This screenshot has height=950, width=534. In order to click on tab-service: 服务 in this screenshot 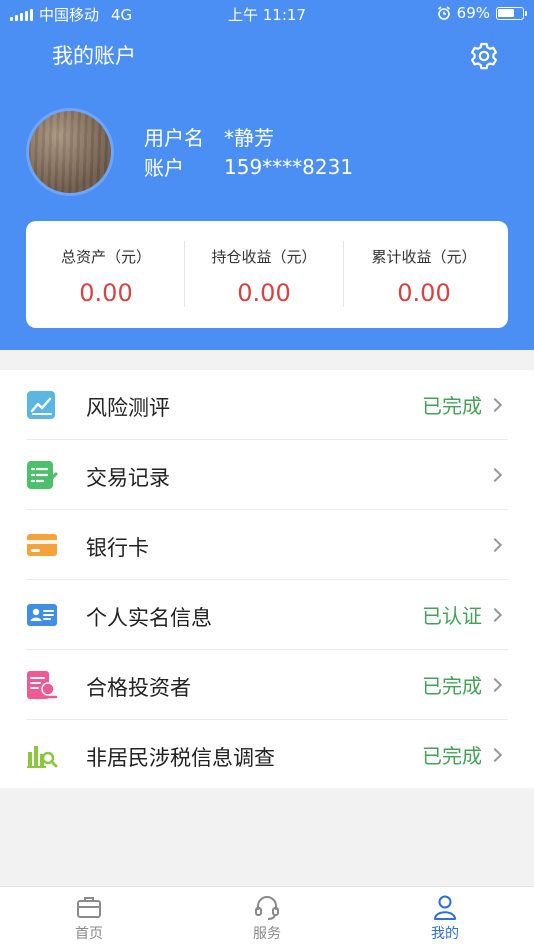, I will do `click(267, 918)`.